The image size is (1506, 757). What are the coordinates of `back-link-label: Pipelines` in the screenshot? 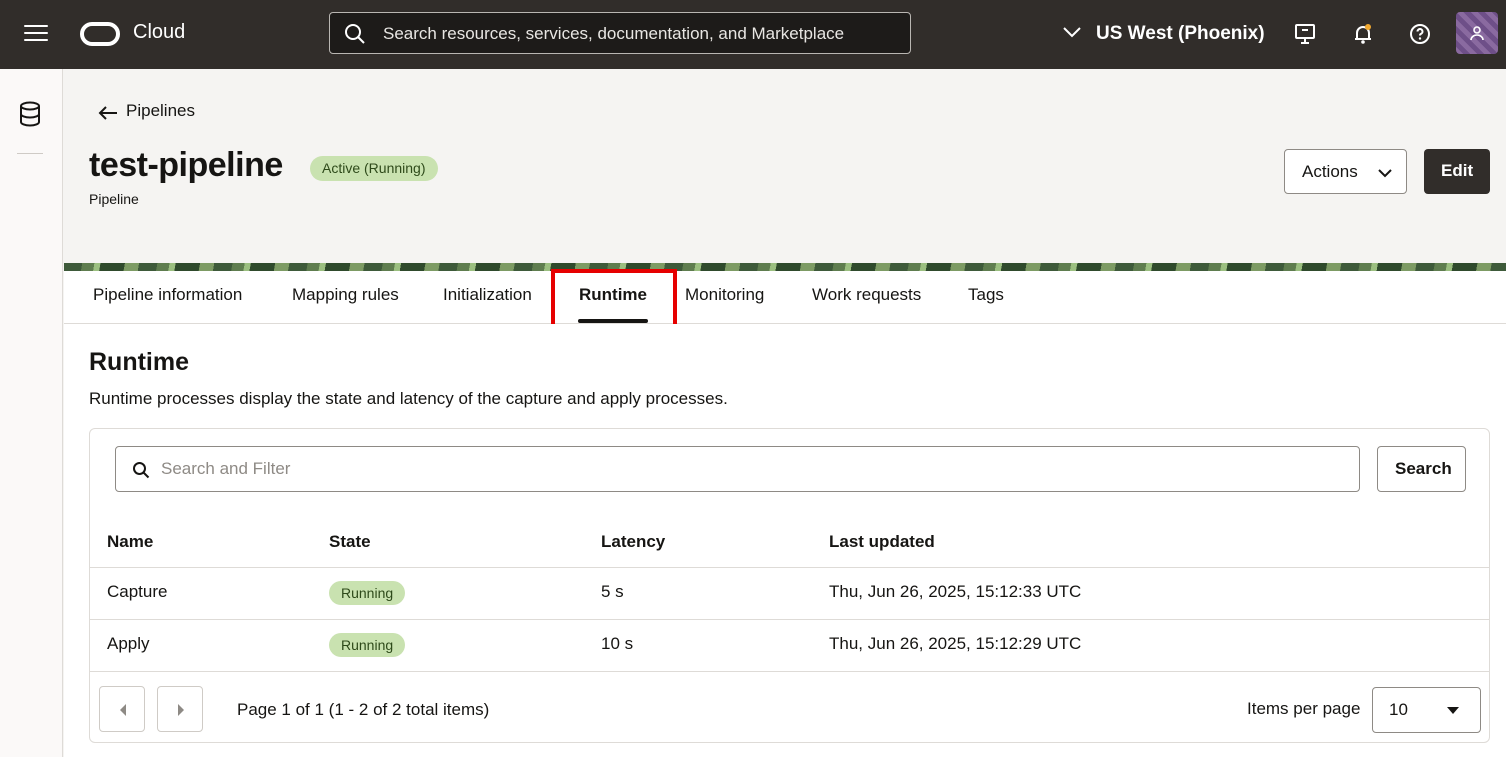 It's located at (160, 110).